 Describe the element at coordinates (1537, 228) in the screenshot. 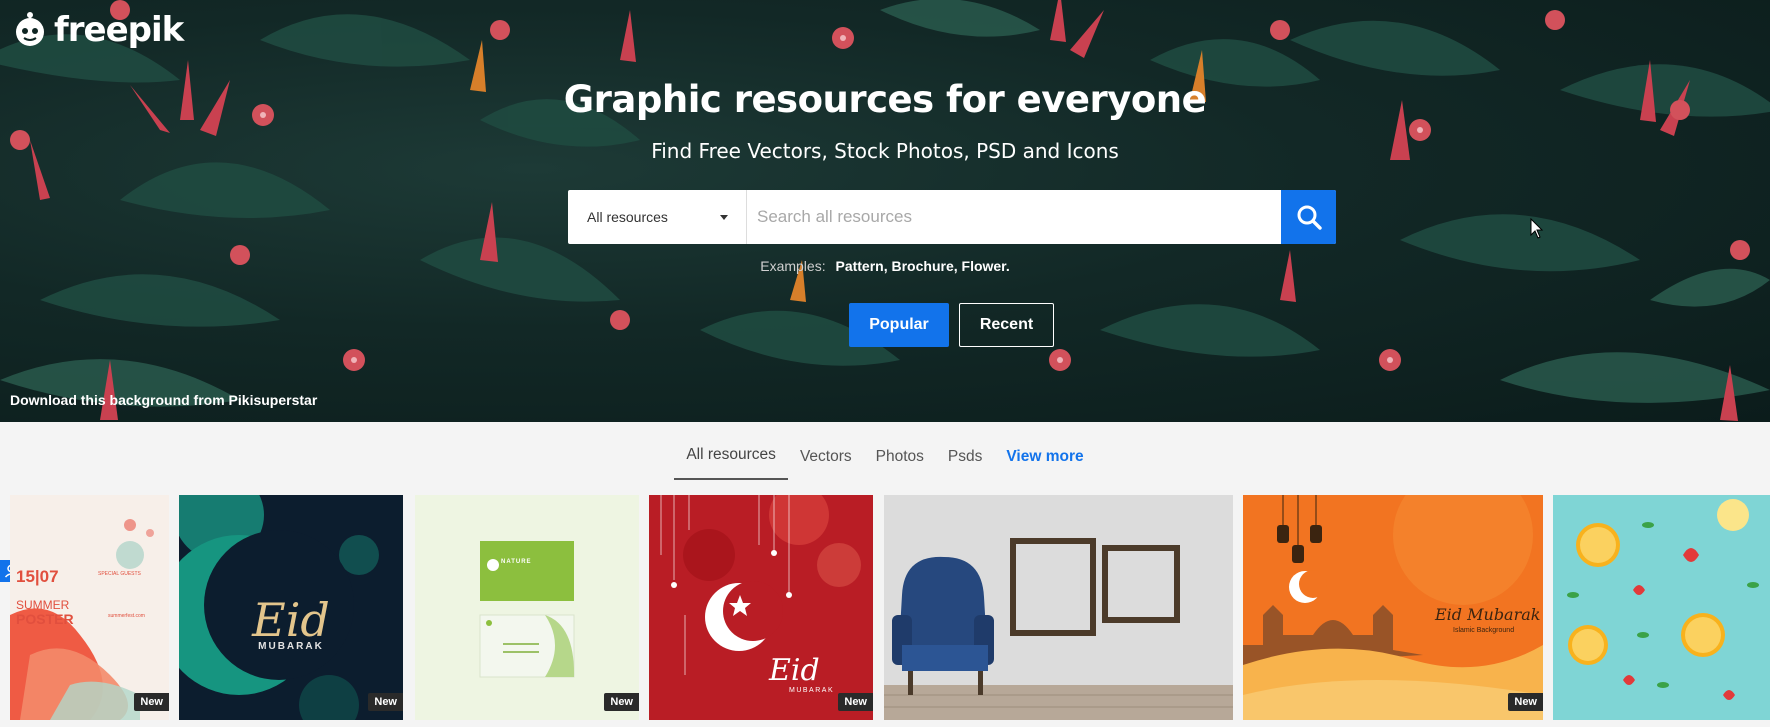

I see `mouse-cursor-icon` at that location.